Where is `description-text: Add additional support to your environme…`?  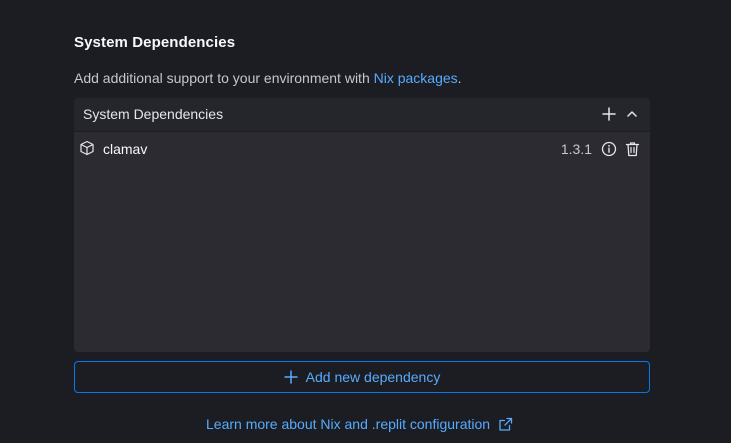 description-text: Add additional support to your environme… is located at coordinates (224, 78).